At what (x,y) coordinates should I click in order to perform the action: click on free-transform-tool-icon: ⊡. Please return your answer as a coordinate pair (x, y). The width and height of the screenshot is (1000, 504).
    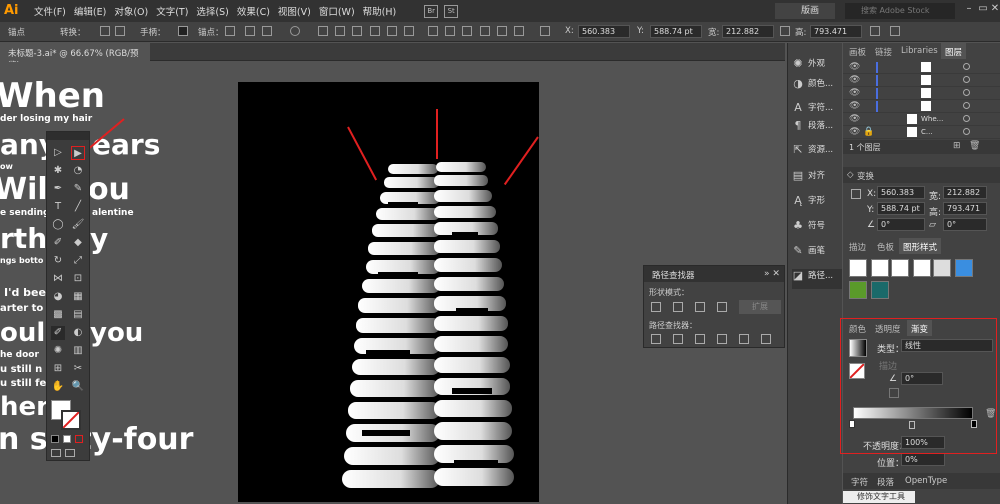
    Looking at the image, I should click on (78, 279).